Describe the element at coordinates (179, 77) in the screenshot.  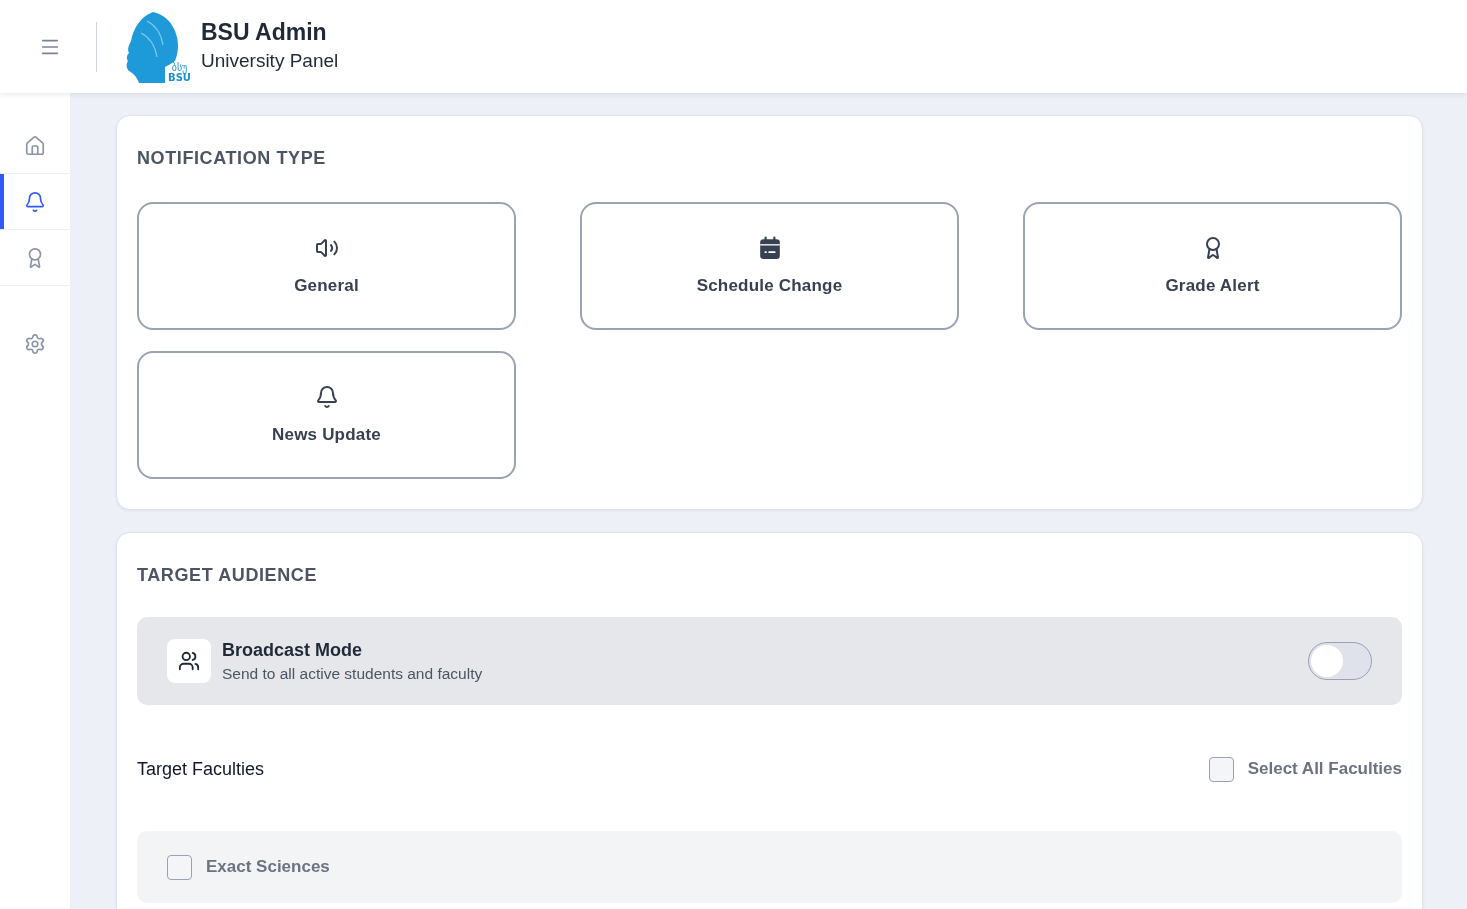
I see `logo-text: BSU` at that location.